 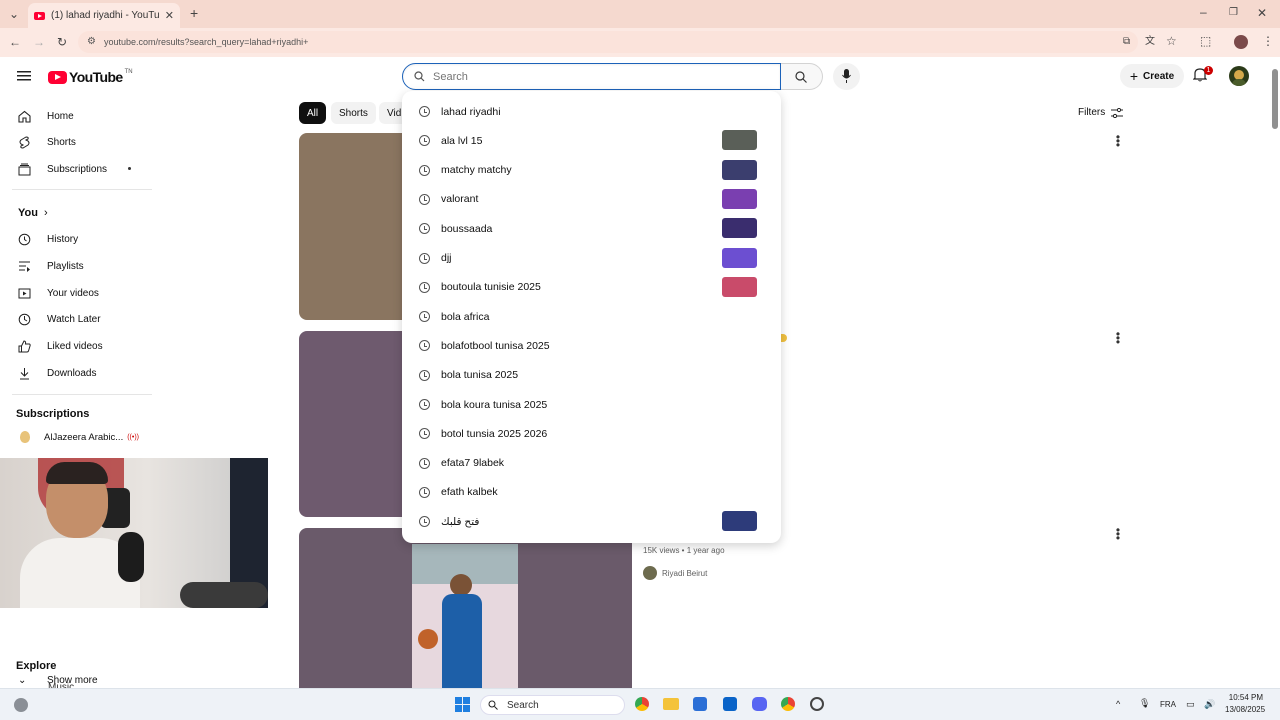 I want to click on search-suggestion: efath kalbek, so click(x=591, y=492).